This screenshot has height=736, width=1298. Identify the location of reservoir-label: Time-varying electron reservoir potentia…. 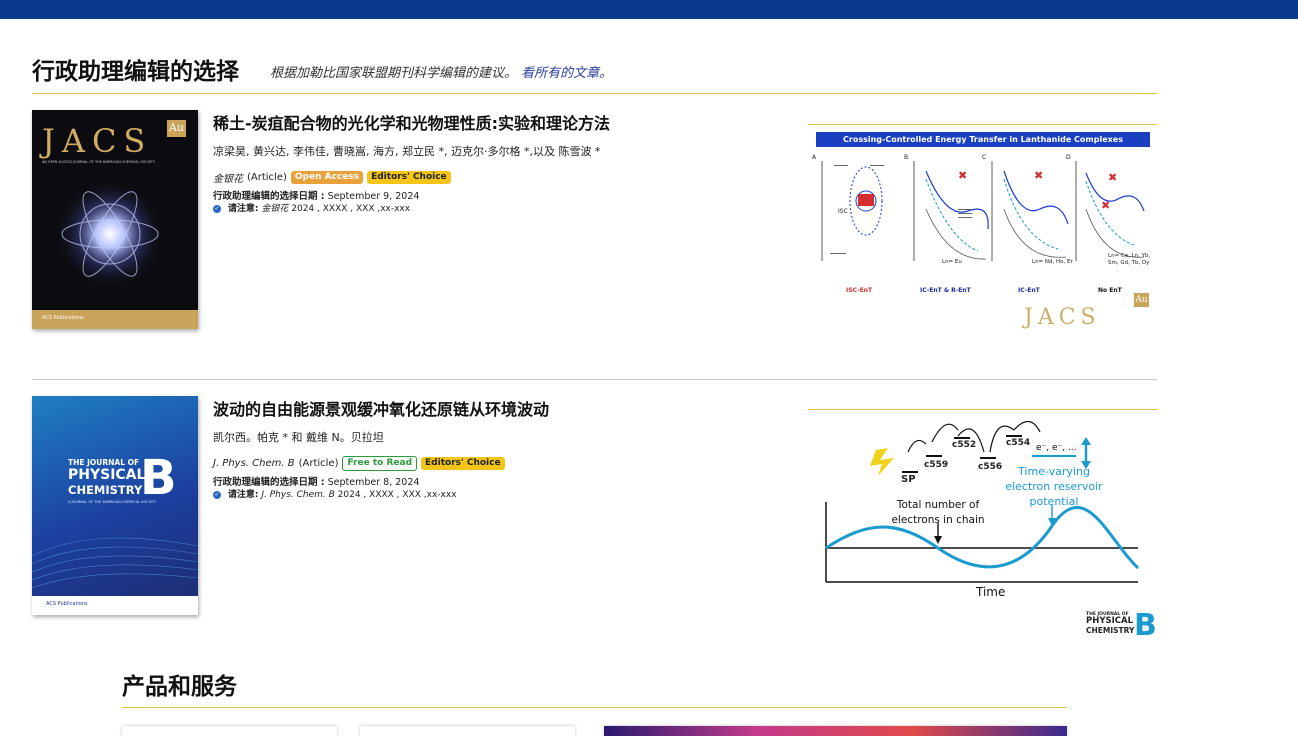
(1054, 486).